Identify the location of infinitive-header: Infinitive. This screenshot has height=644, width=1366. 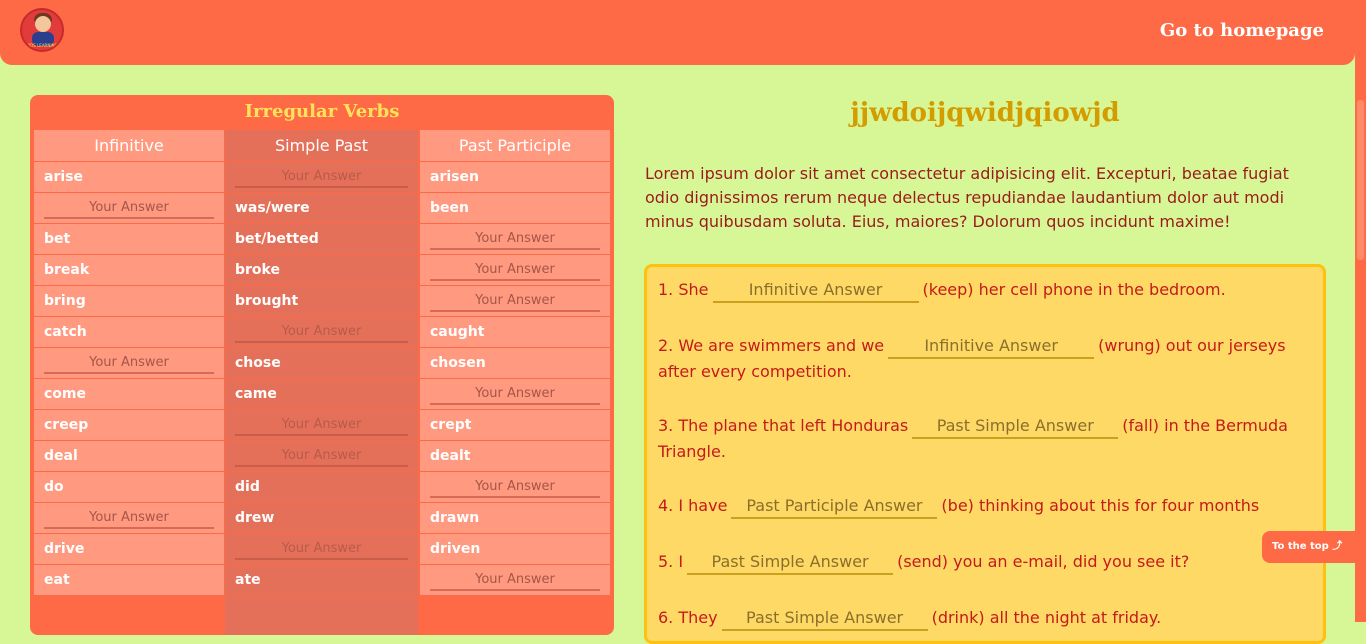
(129, 146).